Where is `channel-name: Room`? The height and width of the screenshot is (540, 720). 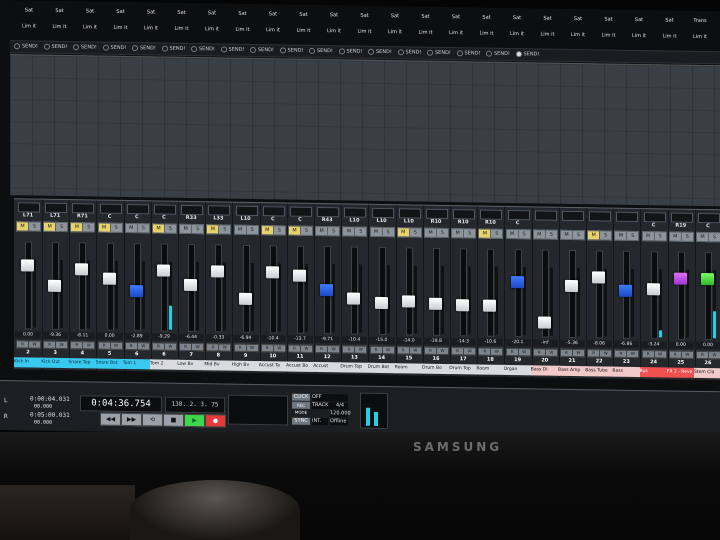
channel-name: Room is located at coordinates (409, 368).